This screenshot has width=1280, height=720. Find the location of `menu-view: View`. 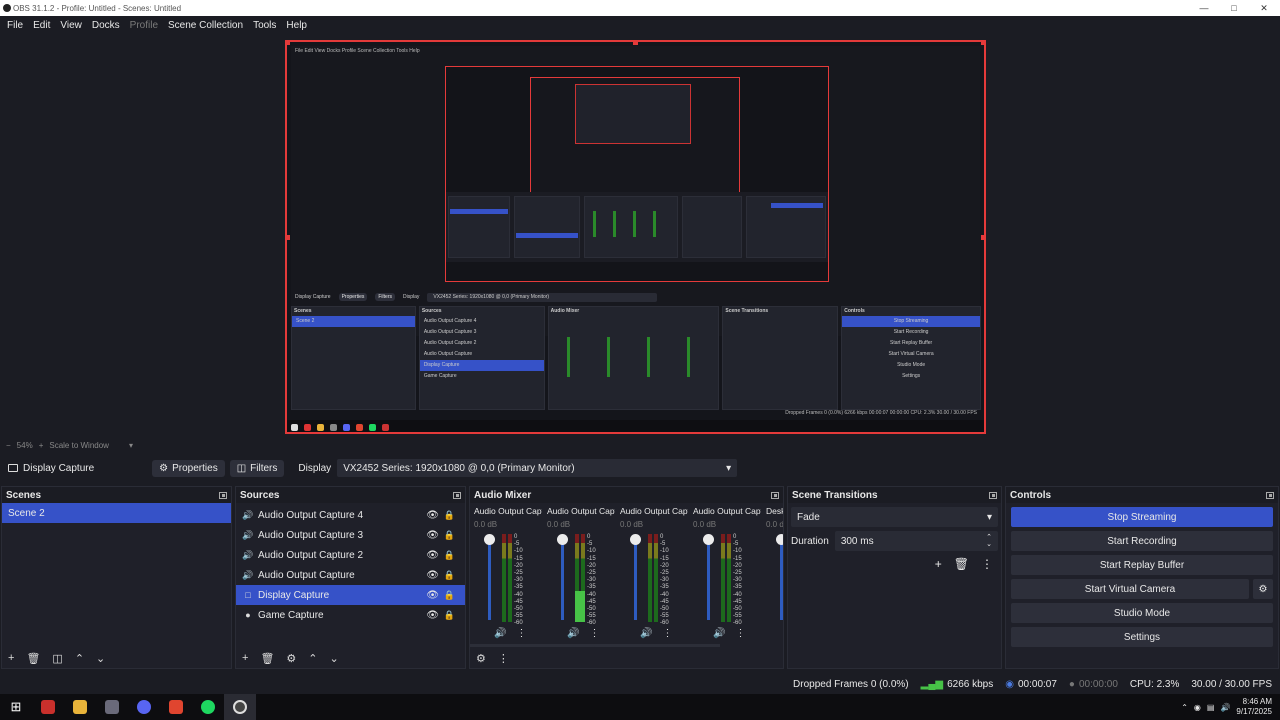

menu-view: View is located at coordinates (71, 25).